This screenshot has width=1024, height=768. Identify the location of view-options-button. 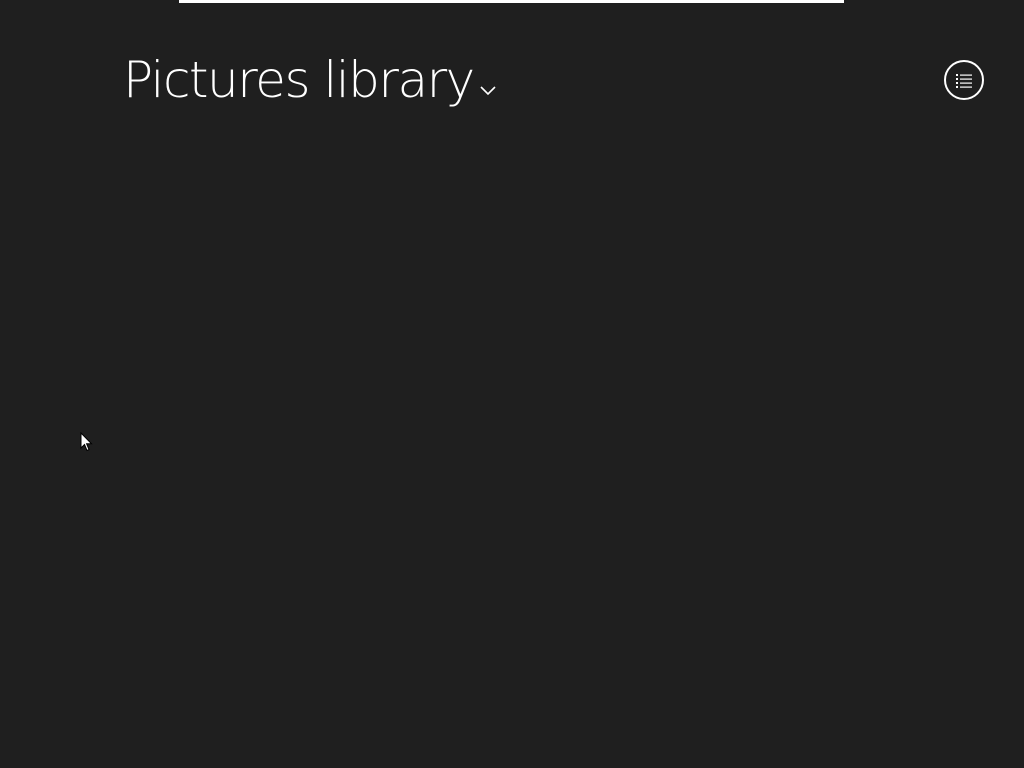
(964, 80).